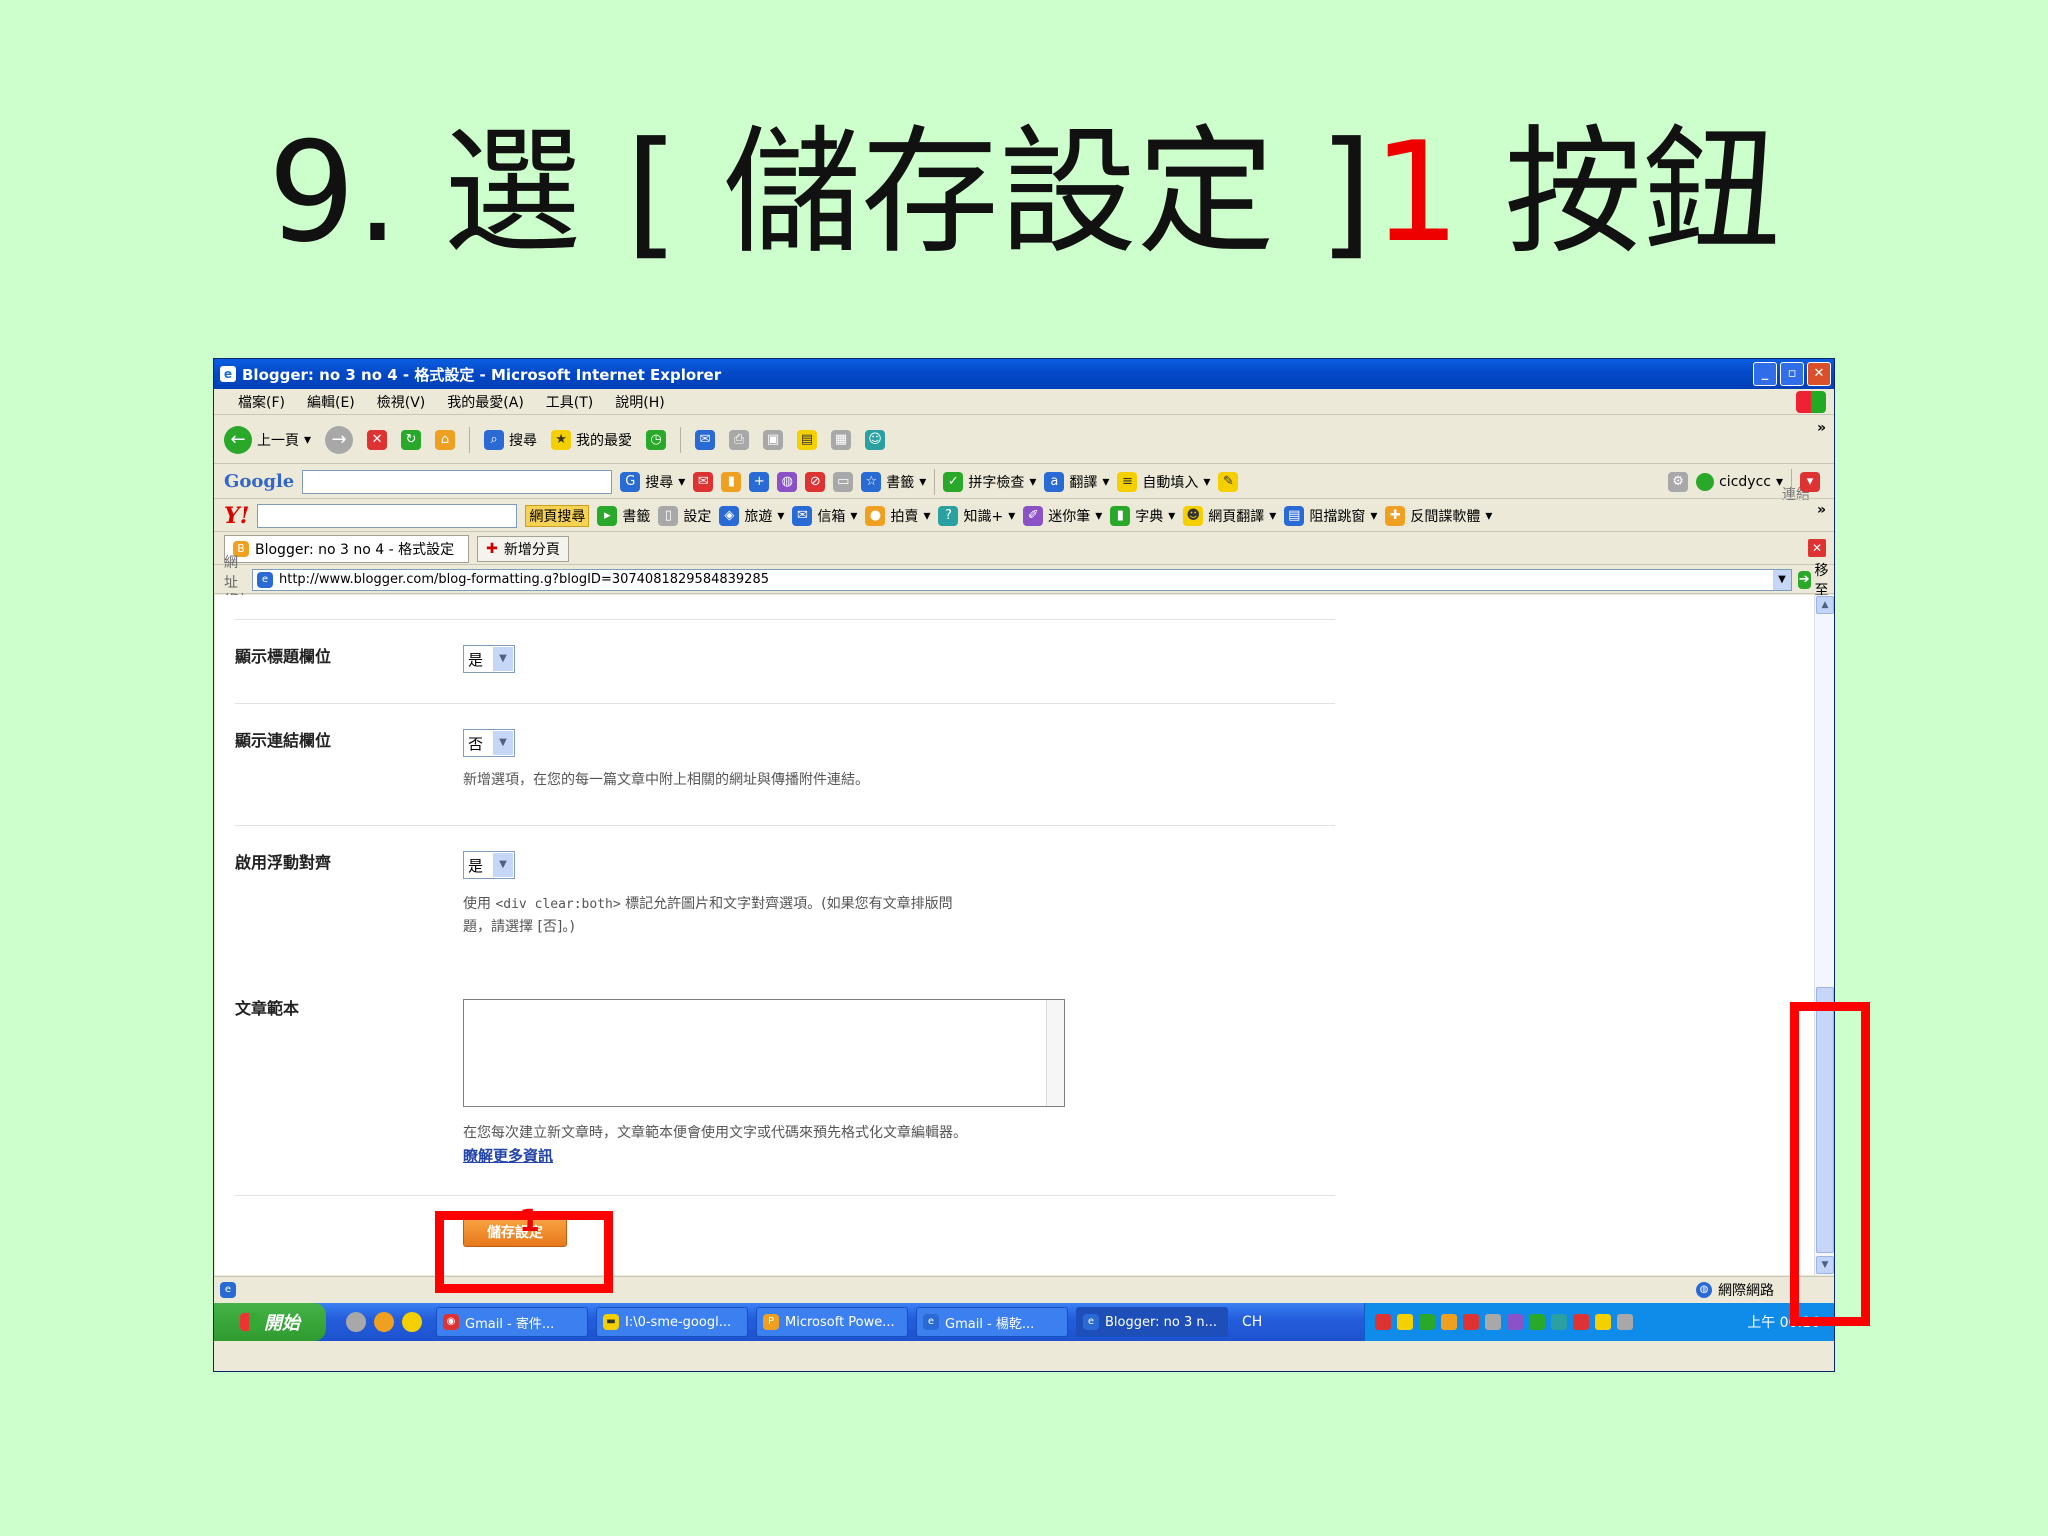 The image size is (2048, 1536). Describe the element at coordinates (1163, 481) in the screenshot. I see `autofill-button: ≡ 自動填入 ▾` at that location.